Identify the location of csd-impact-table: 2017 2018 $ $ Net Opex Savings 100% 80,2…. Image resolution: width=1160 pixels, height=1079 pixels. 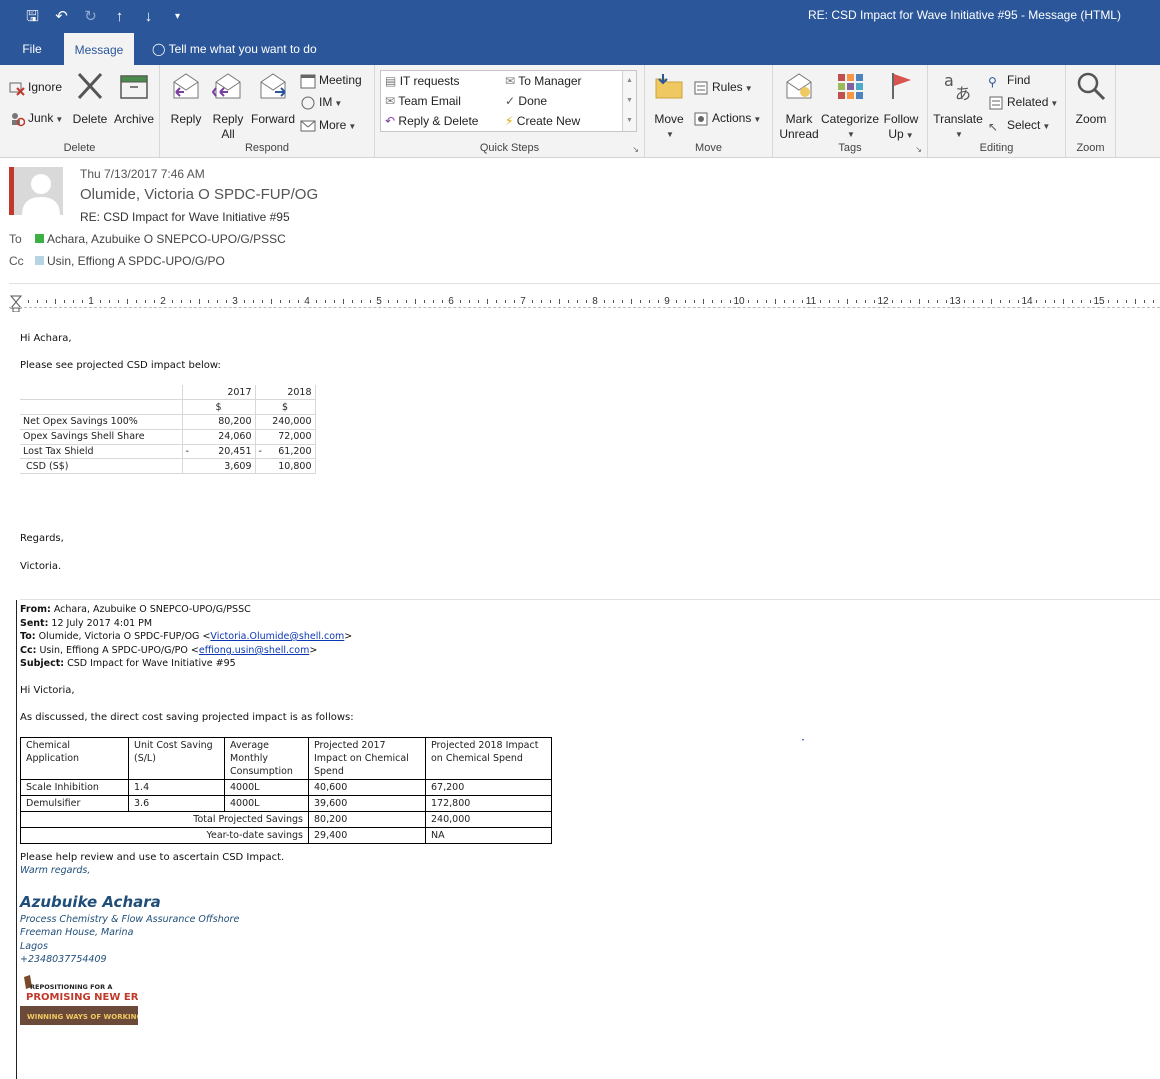
(168, 430).